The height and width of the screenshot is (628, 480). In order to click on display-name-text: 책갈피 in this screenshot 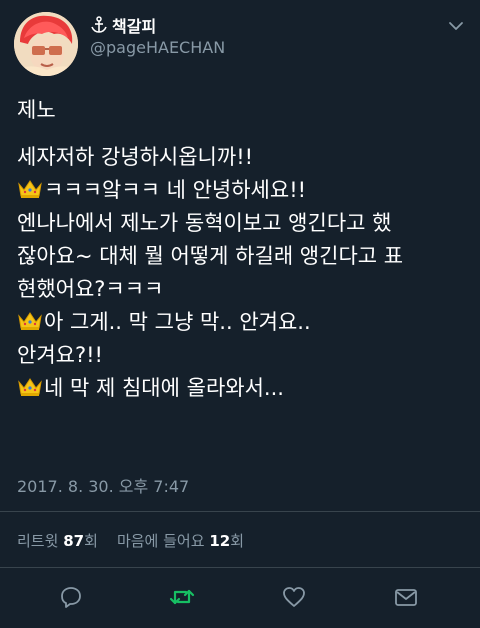, I will do `click(134, 26)`.